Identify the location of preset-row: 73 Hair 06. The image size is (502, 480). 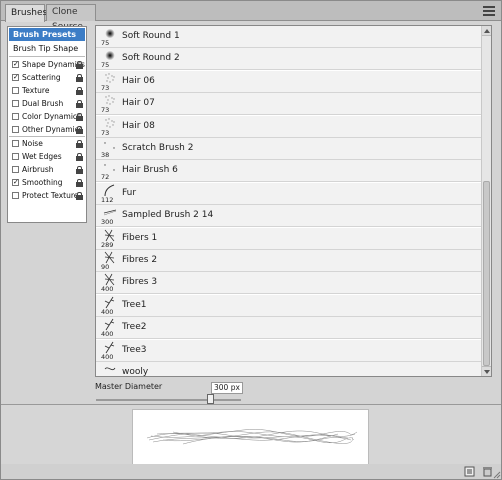
(288, 81).